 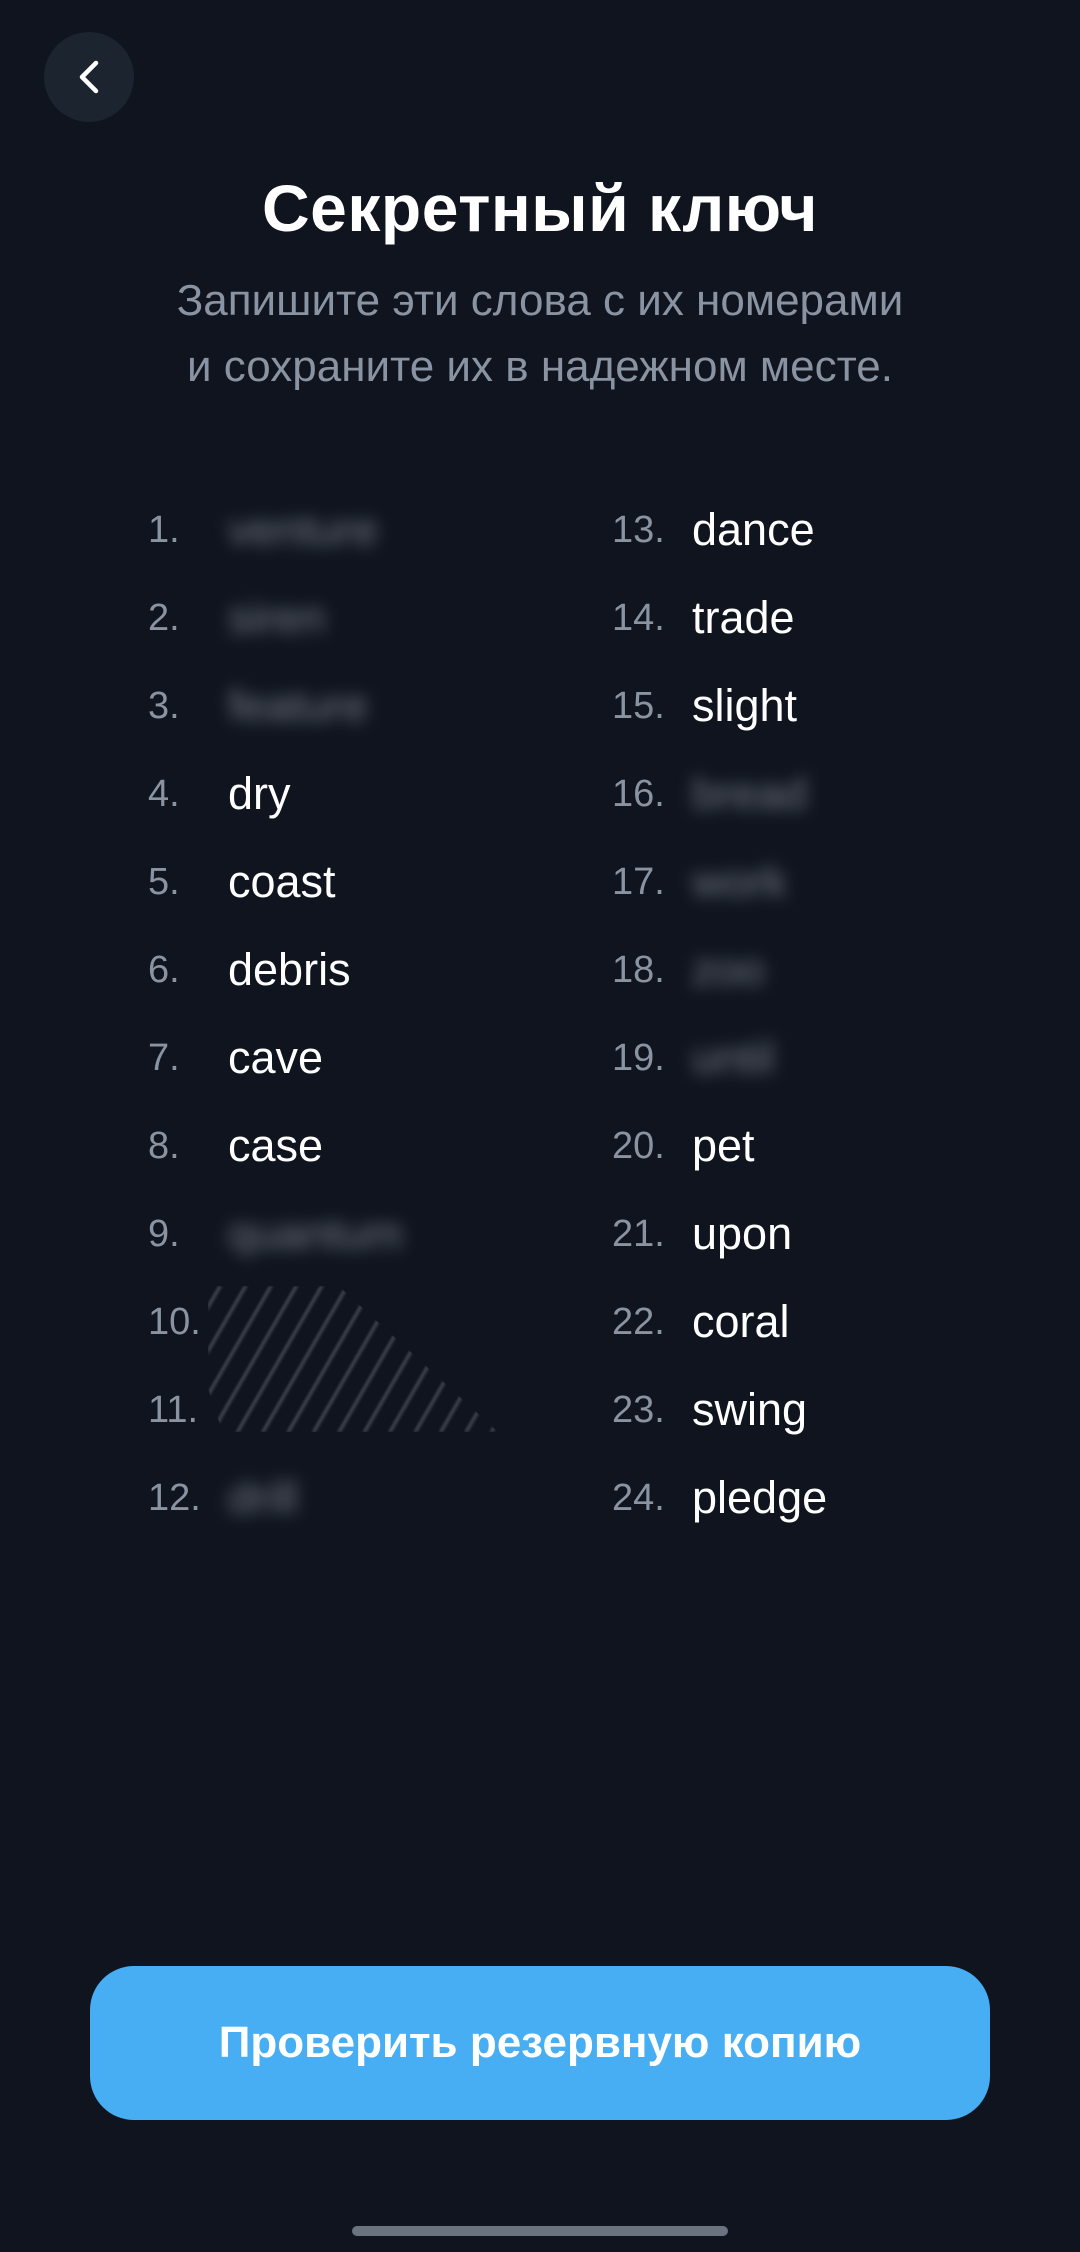 I want to click on seed-word-row: 2. siren, so click(x=275, y=618).